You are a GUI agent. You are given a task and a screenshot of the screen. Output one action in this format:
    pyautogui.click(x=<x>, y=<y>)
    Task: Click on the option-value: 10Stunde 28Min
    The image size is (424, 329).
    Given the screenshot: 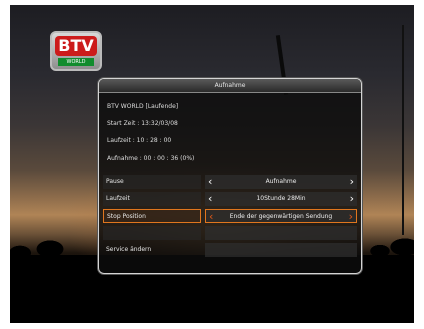 What is the action you would take?
    pyautogui.click(x=281, y=198)
    